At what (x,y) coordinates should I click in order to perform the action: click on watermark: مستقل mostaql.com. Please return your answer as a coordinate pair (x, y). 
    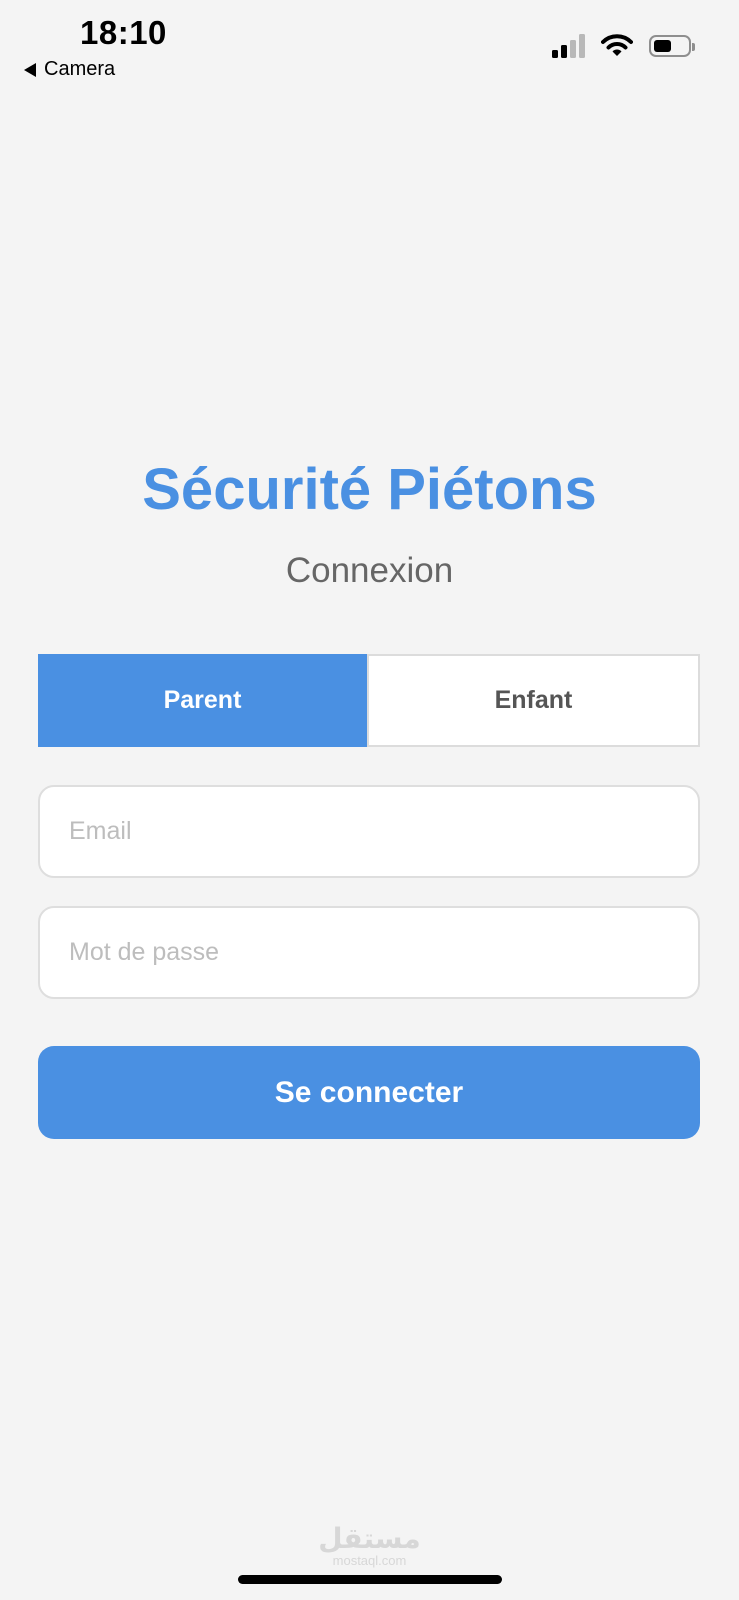
    Looking at the image, I should click on (369, 1546).